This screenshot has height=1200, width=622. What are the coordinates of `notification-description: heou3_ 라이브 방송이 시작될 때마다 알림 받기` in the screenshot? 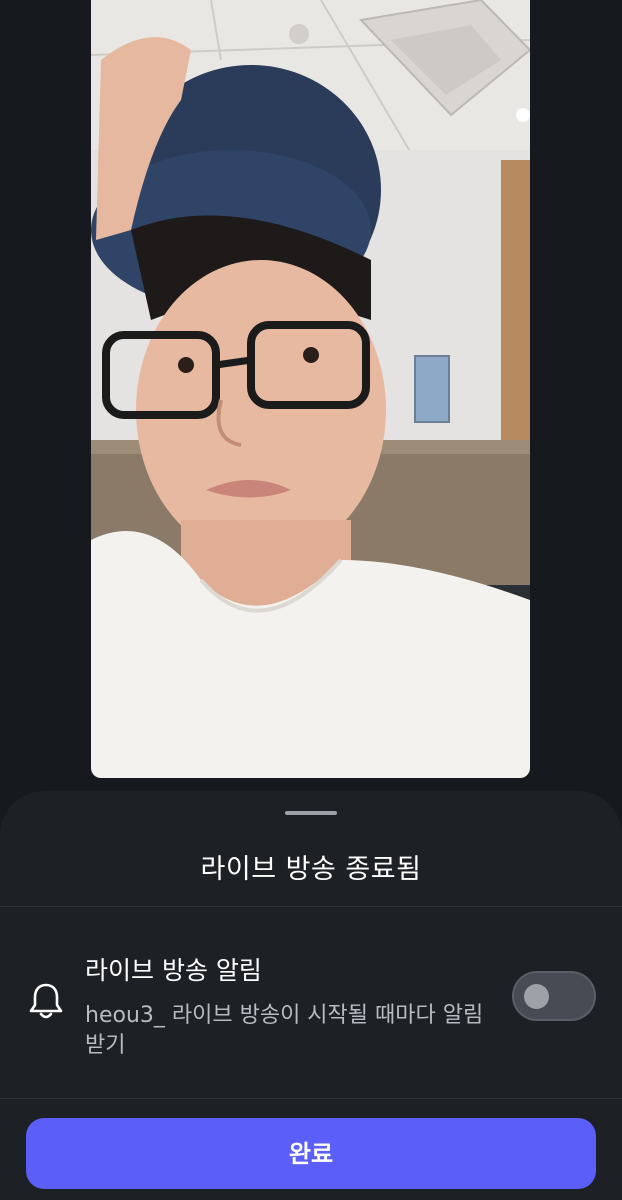 It's located at (284, 1030).